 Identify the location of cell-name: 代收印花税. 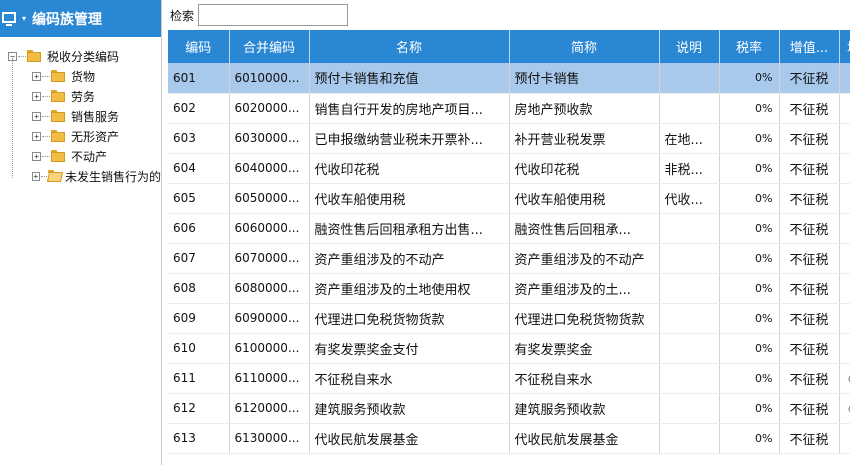
(409, 168).